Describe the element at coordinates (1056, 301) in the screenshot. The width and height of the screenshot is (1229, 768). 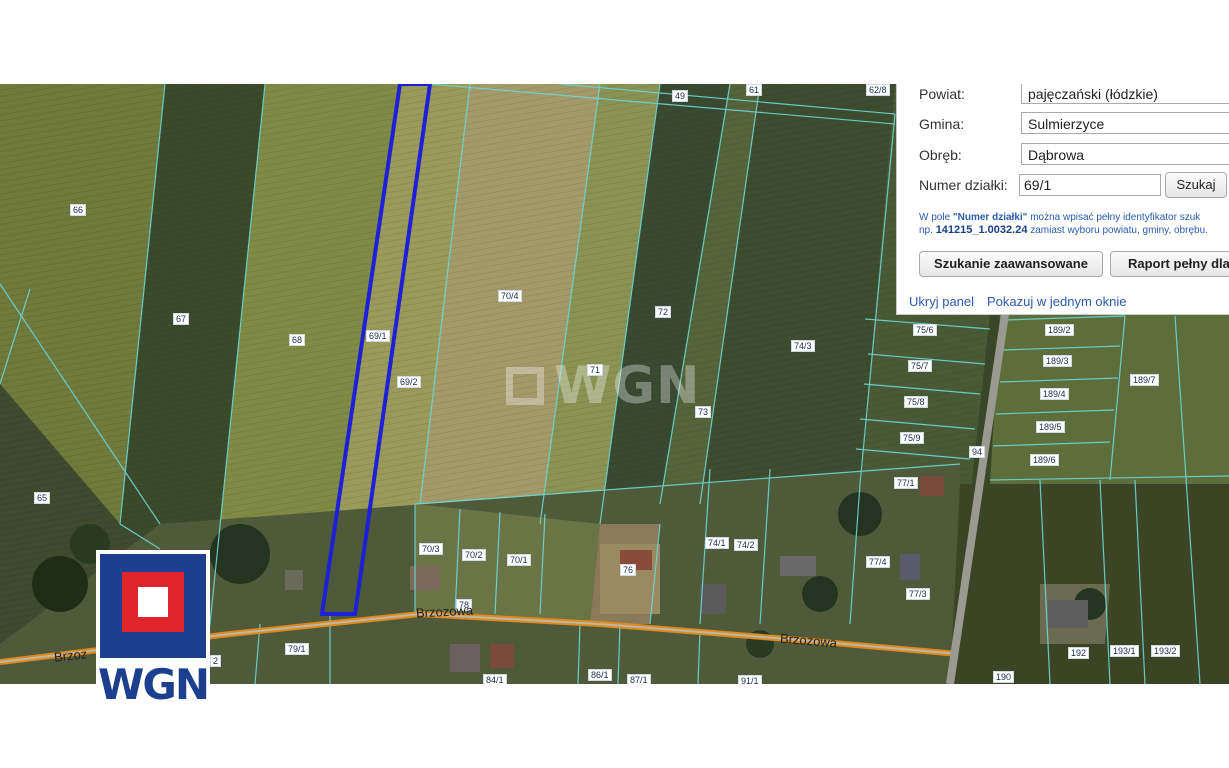
I see `show-single-window-link: Pokazuj w jednym oknie` at that location.